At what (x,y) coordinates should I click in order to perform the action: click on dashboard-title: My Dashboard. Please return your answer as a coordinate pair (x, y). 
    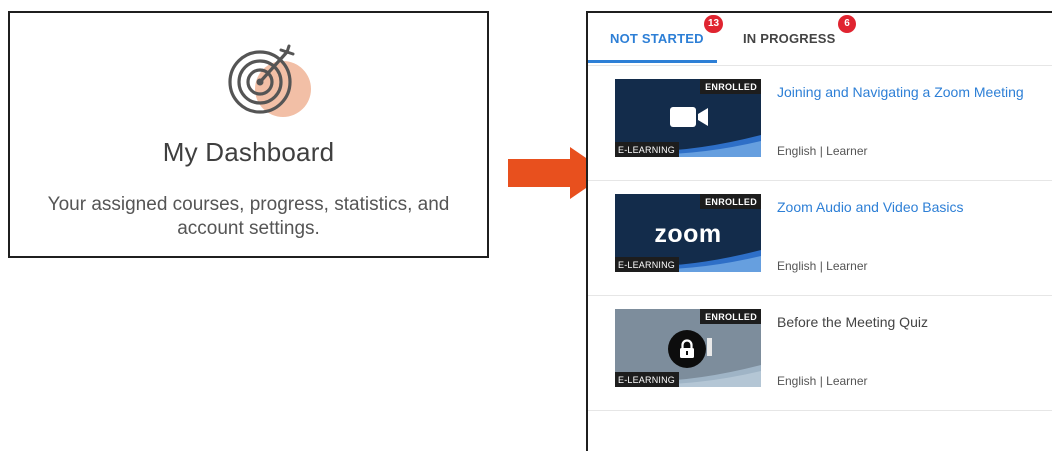
    Looking at the image, I should click on (248, 152).